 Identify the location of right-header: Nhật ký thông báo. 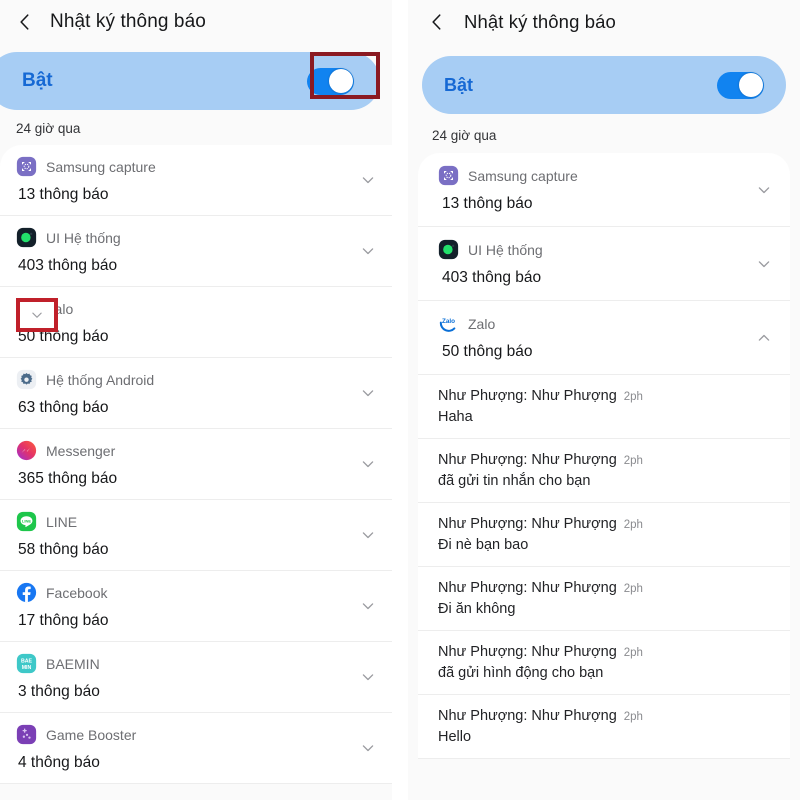
(604, 22).